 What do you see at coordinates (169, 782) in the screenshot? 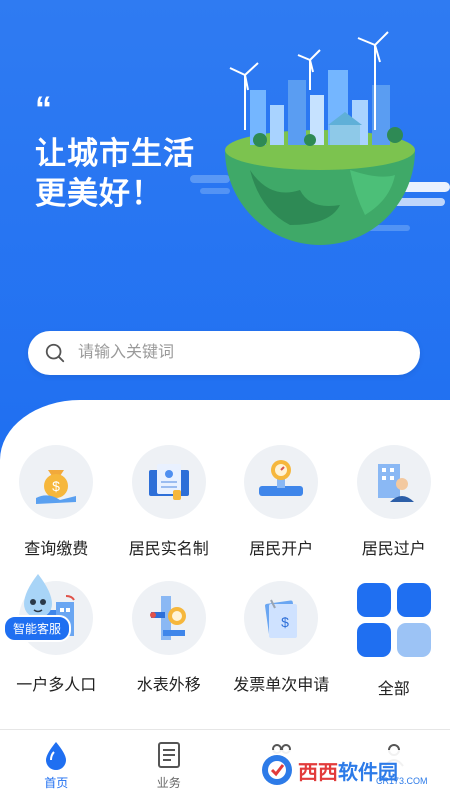
I see `tab-label: 业务` at bounding box center [169, 782].